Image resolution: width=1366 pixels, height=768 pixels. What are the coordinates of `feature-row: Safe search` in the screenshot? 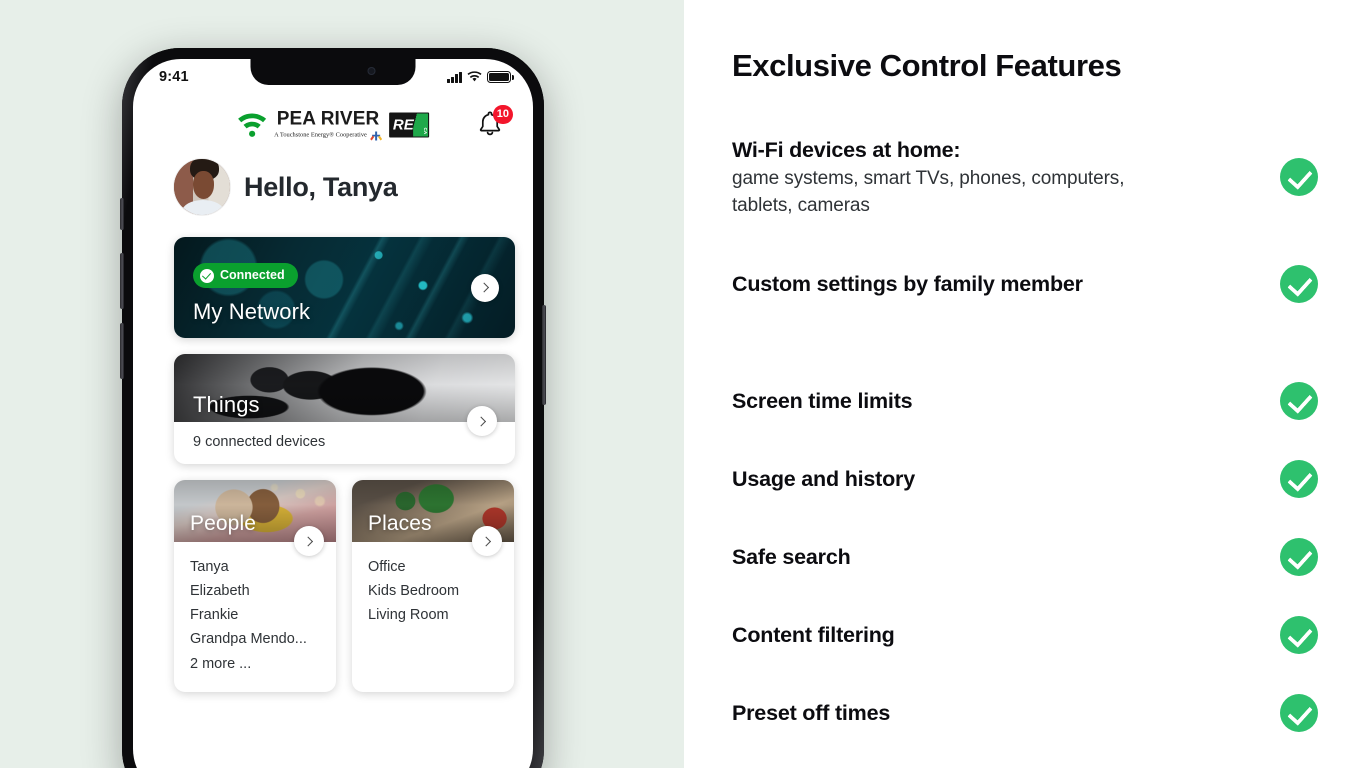 It's located at (1025, 557).